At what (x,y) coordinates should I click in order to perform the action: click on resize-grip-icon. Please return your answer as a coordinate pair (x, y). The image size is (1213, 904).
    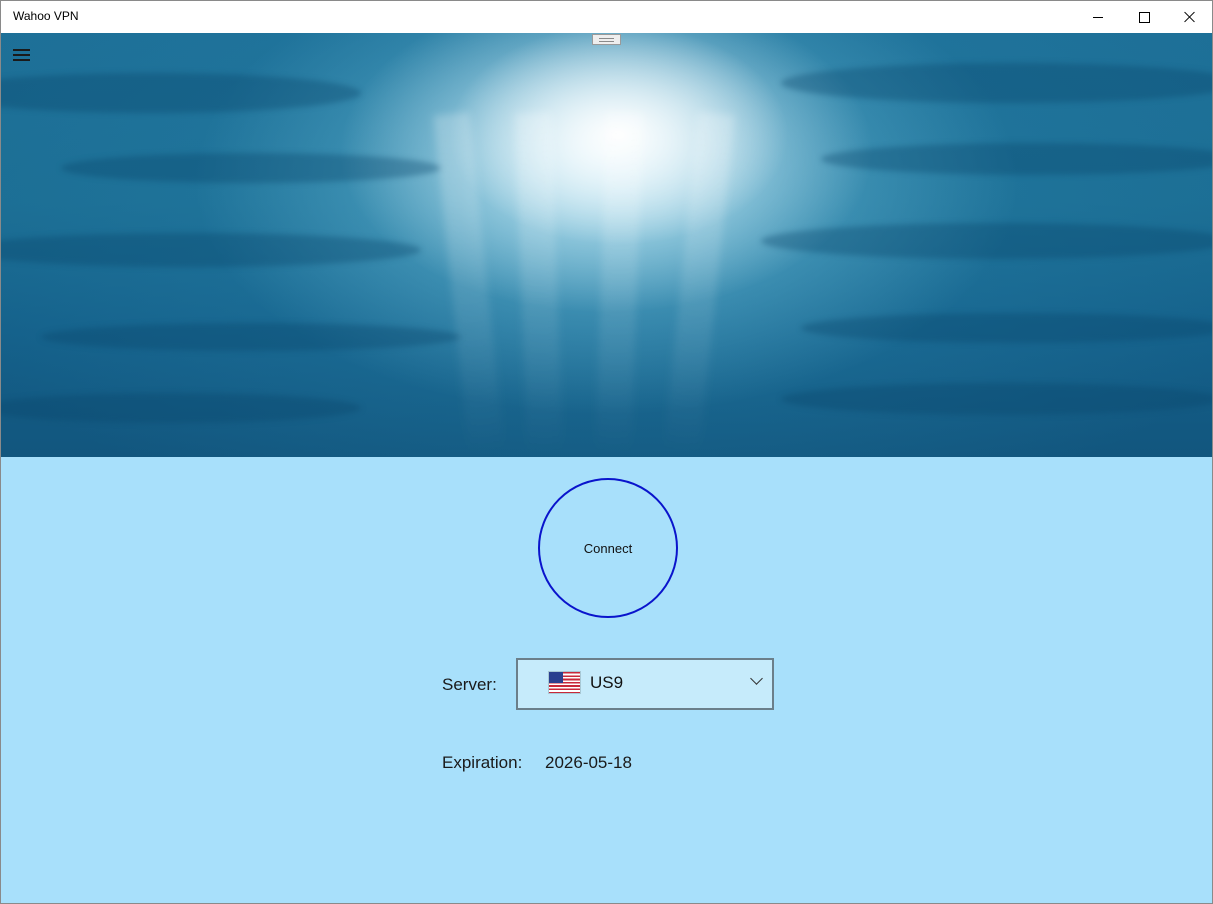
    Looking at the image, I should click on (606, 39).